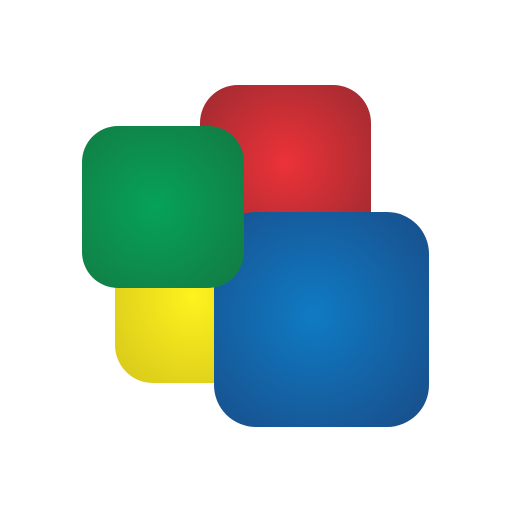 The height and width of the screenshot is (512, 512). I want to click on green-square, so click(163, 207).